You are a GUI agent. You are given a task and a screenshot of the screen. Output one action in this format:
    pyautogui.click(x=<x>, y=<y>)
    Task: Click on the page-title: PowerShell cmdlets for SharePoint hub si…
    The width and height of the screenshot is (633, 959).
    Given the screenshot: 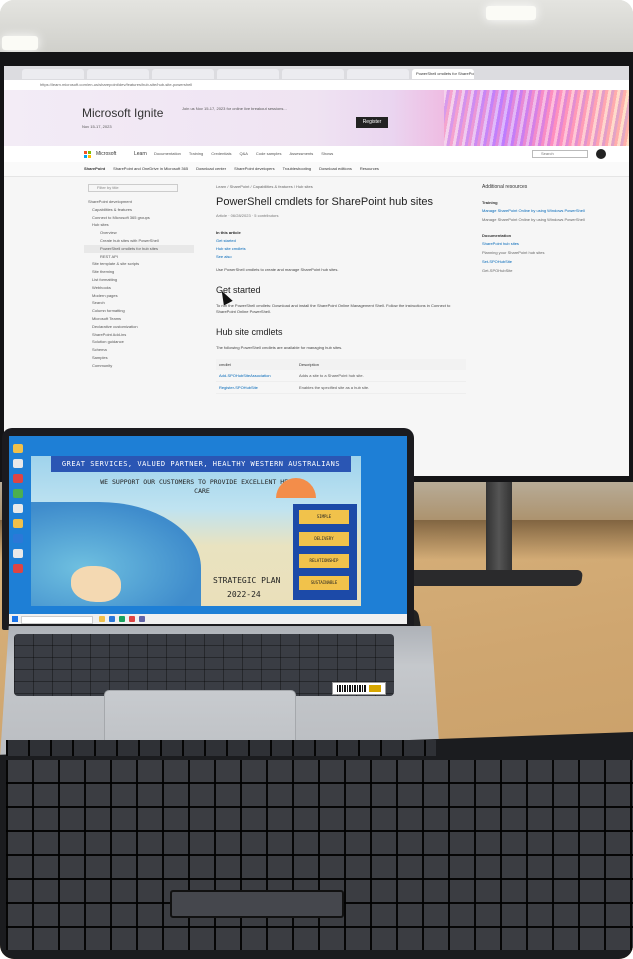 What is the action you would take?
    pyautogui.click(x=325, y=202)
    